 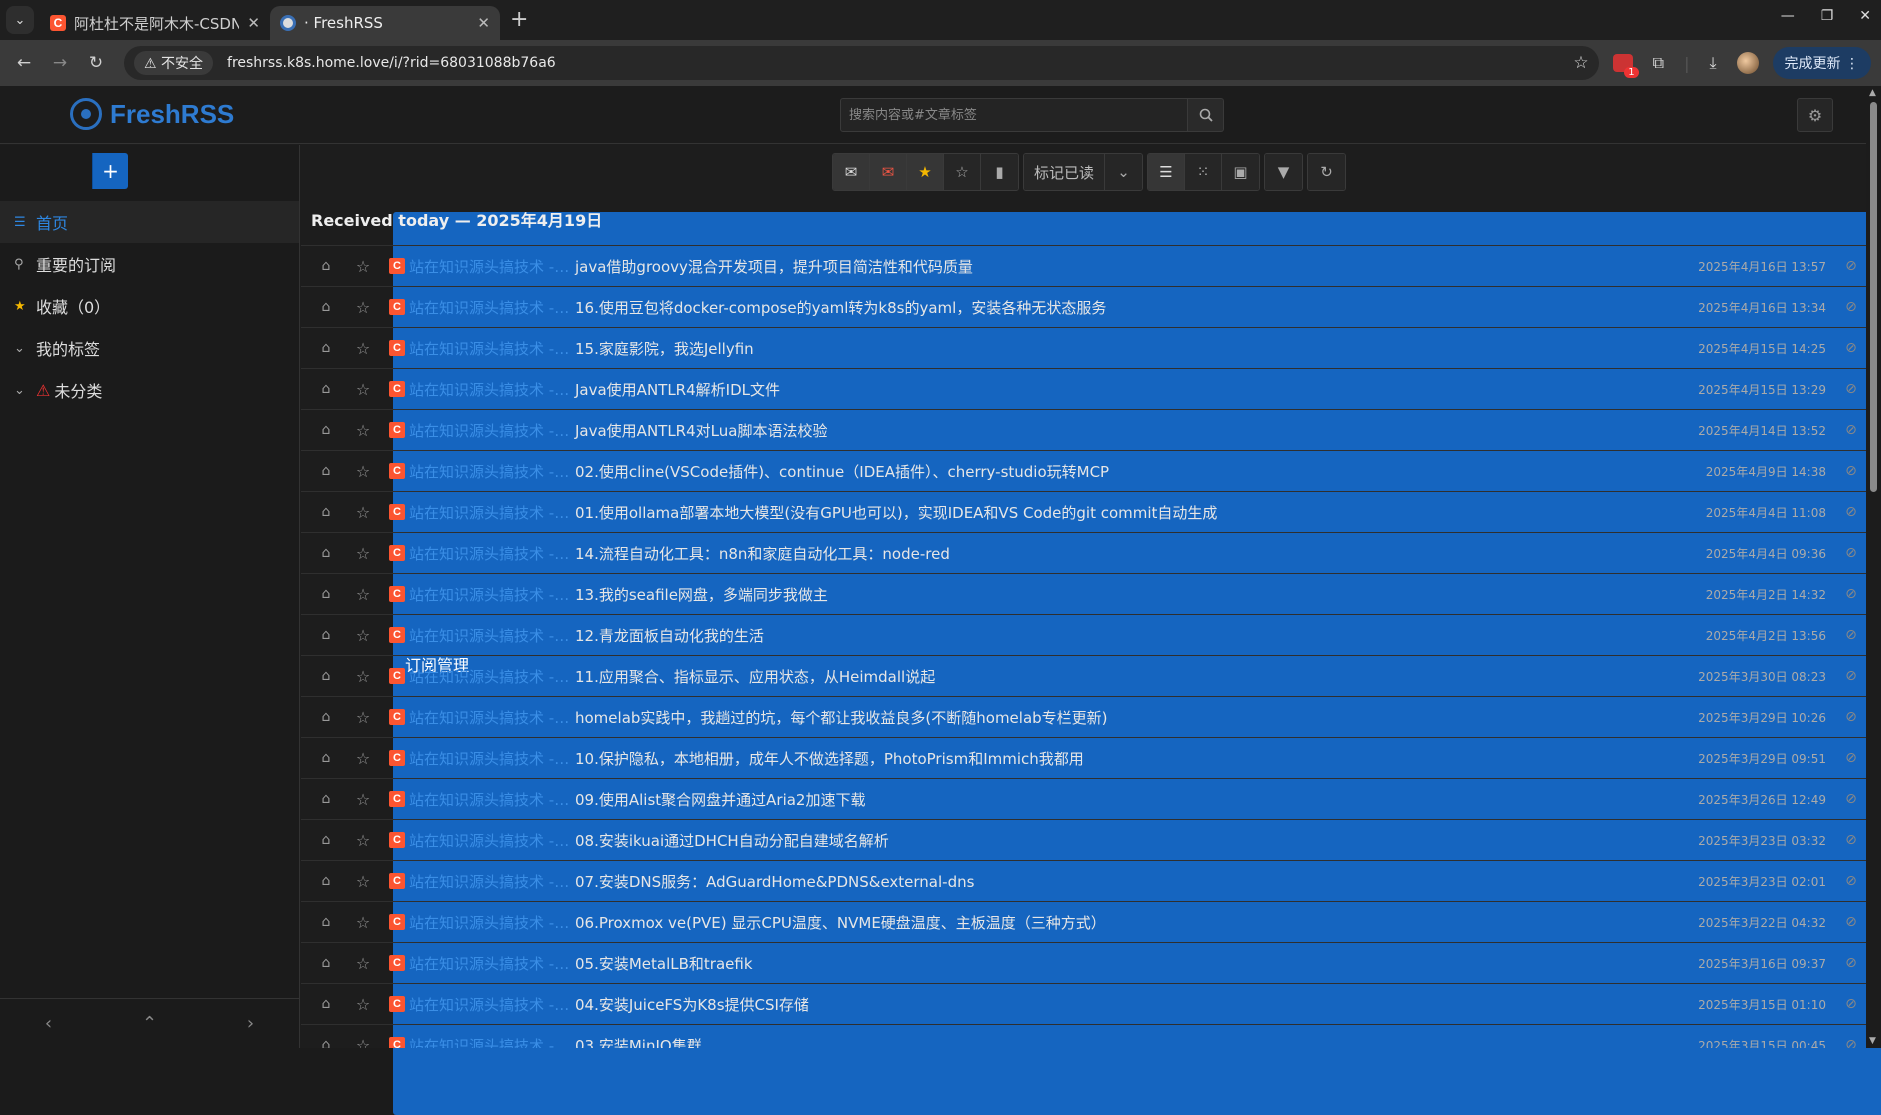 I want to click on grid-view-button: ⁙, so click(x=1204, y=172).